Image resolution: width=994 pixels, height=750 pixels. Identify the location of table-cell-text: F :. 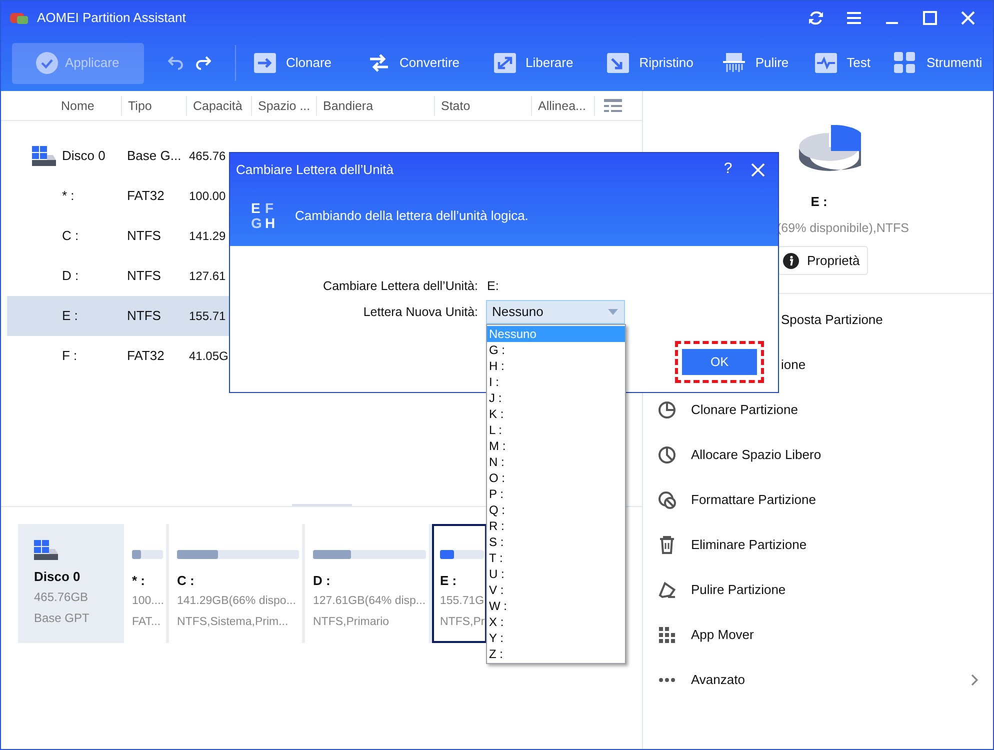
(70, 356).